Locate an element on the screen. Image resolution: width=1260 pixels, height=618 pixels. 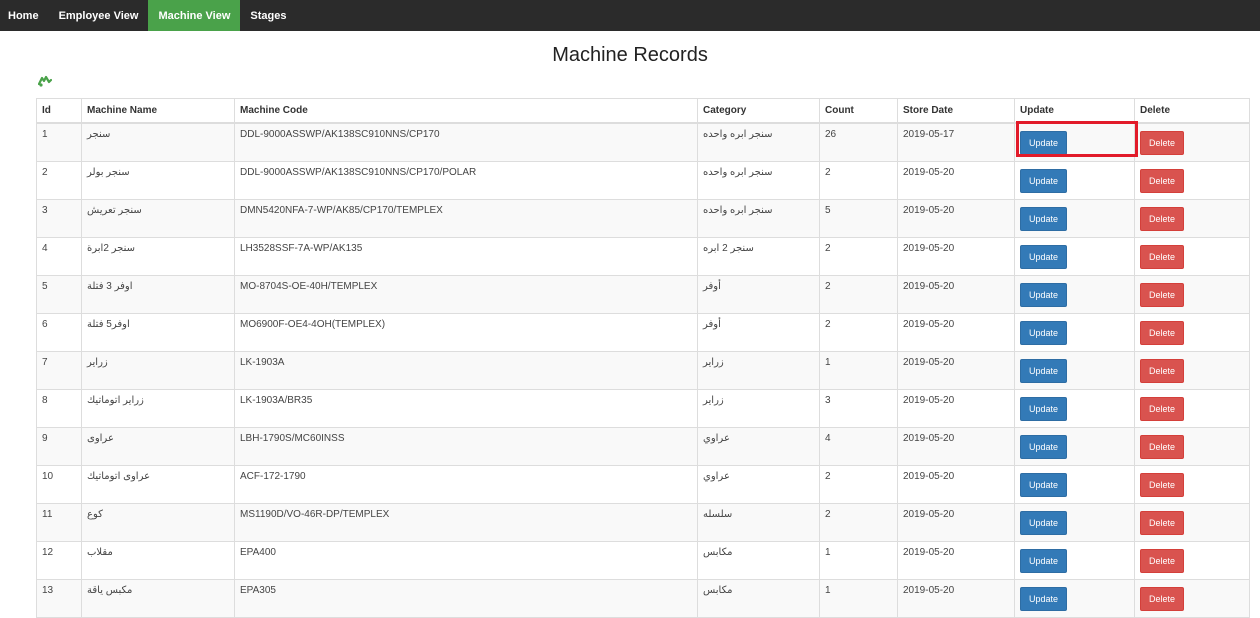
cell-id: 2 is located at coordinates (59, 180).